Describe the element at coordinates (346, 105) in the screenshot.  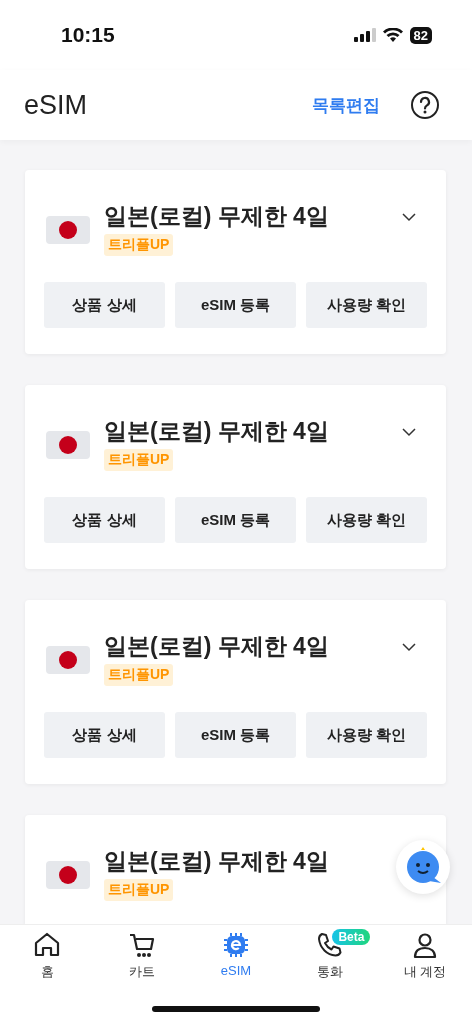
I see `edit-list-link: 목록편집` at that location.